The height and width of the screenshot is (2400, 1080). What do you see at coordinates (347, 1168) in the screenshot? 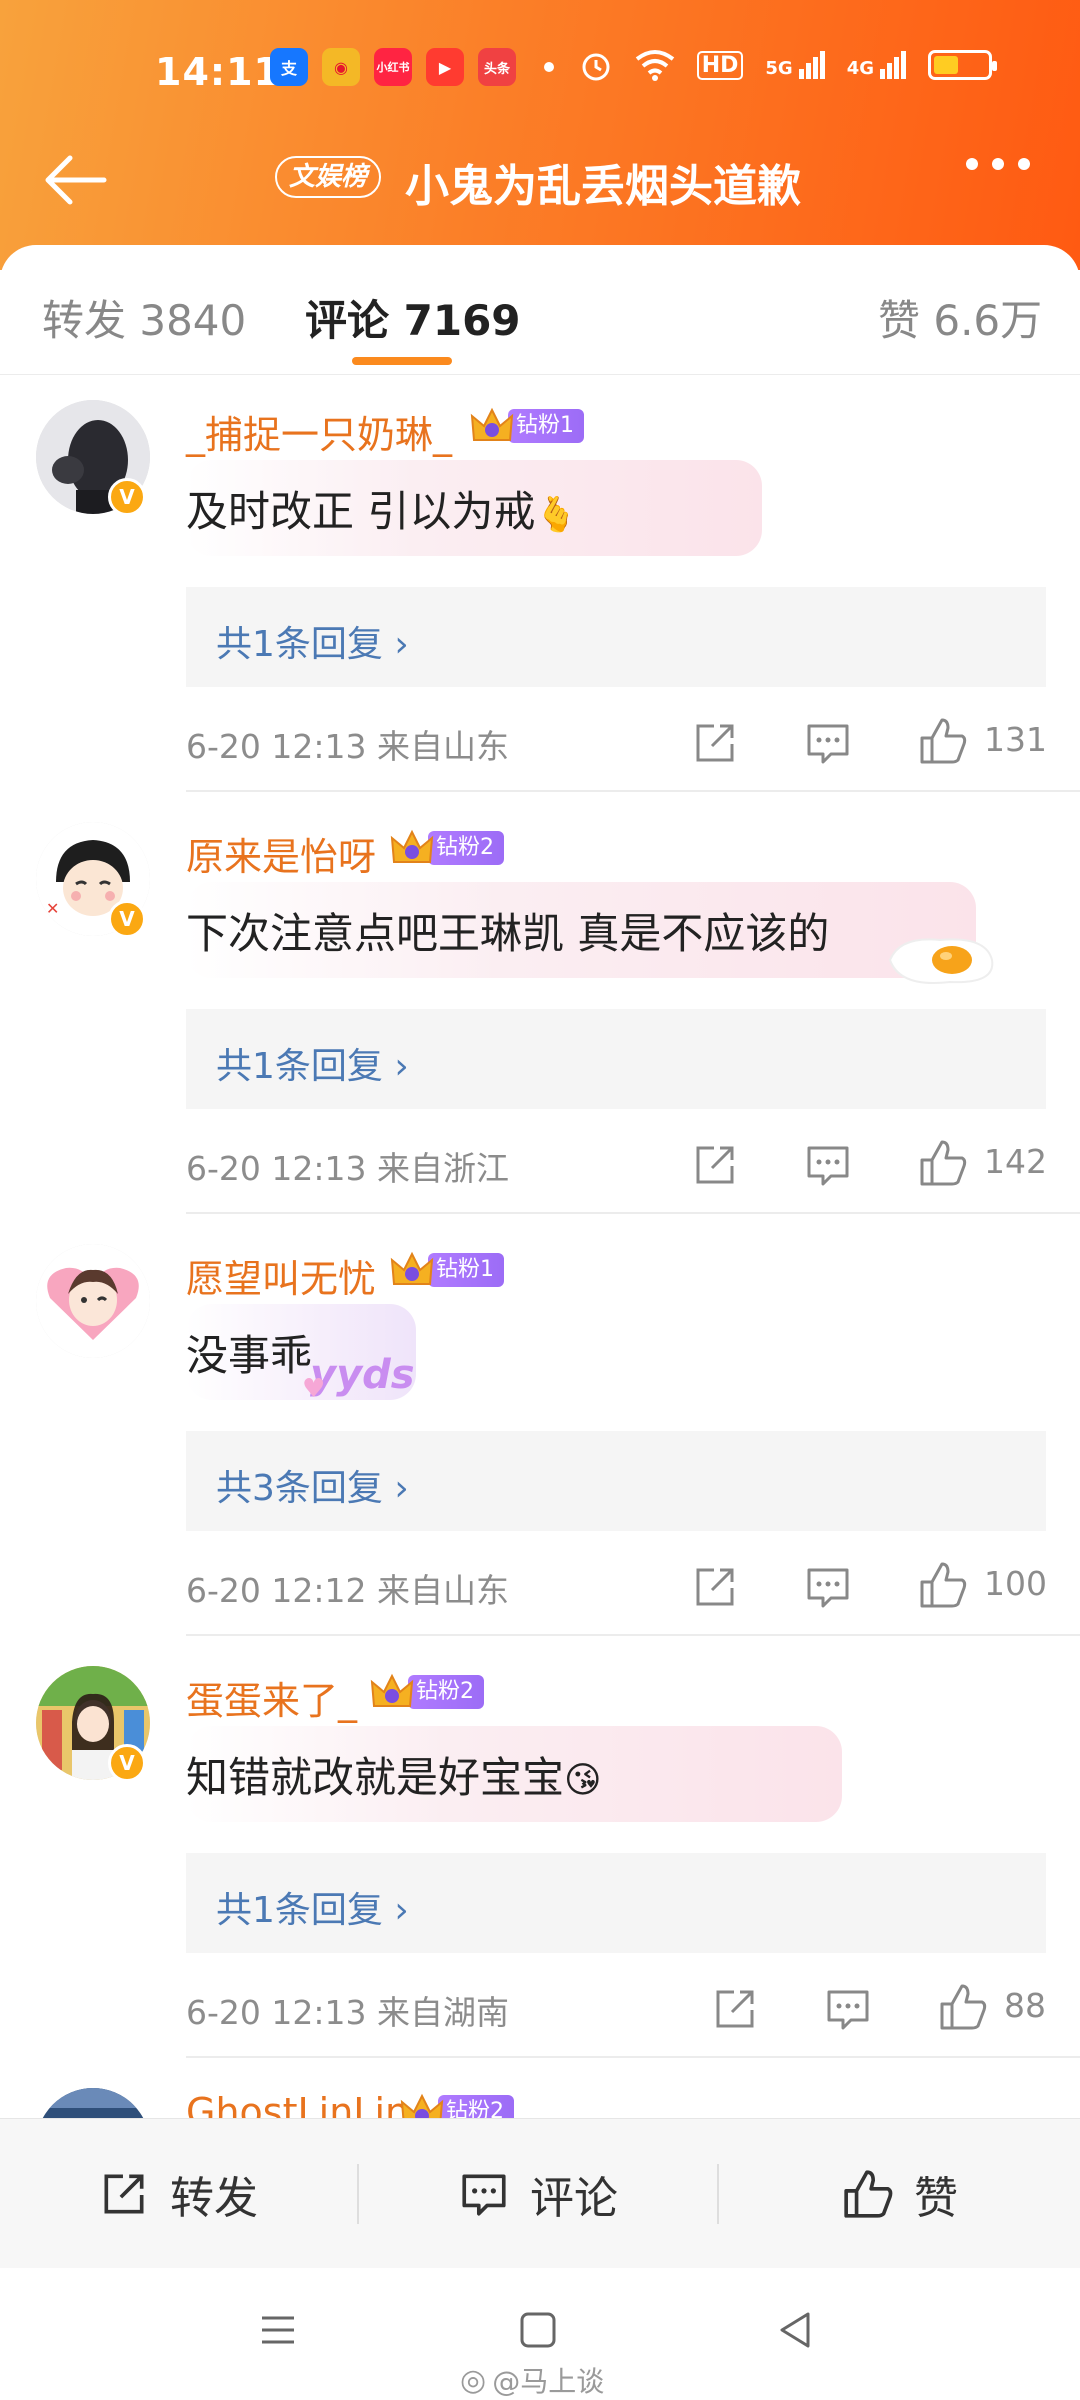
I see `comment-meta: 6-20 12:13 来自浙江` at bounding box center [347, 1168].